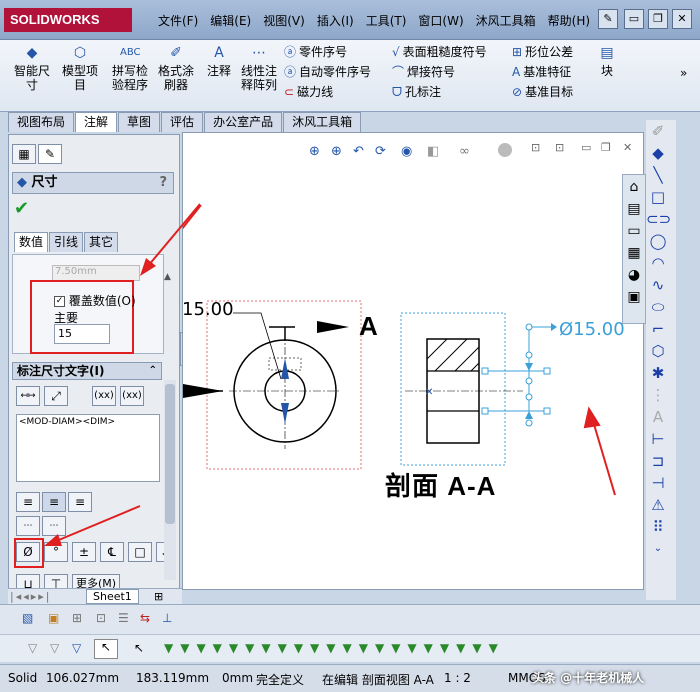 Image resolution: width=700 pixels, height=692 pixels. What do you see at coordinates (130, 68) in the screenshot?
I see `spell-check-button: ABC 拼写检 验程序` at bounding box center [130, 68].